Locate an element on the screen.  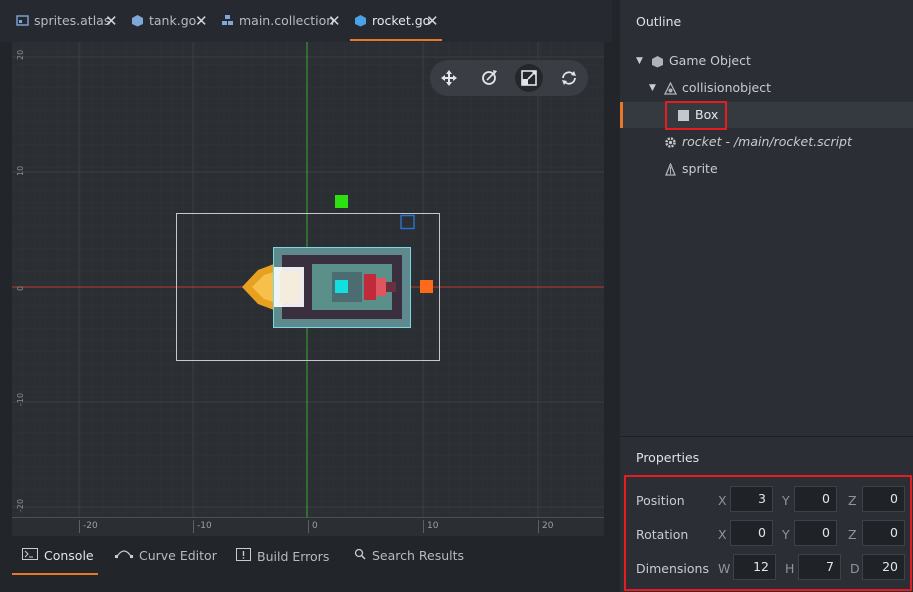
x-tick-label: -10 is located at coordinates (202, 526).